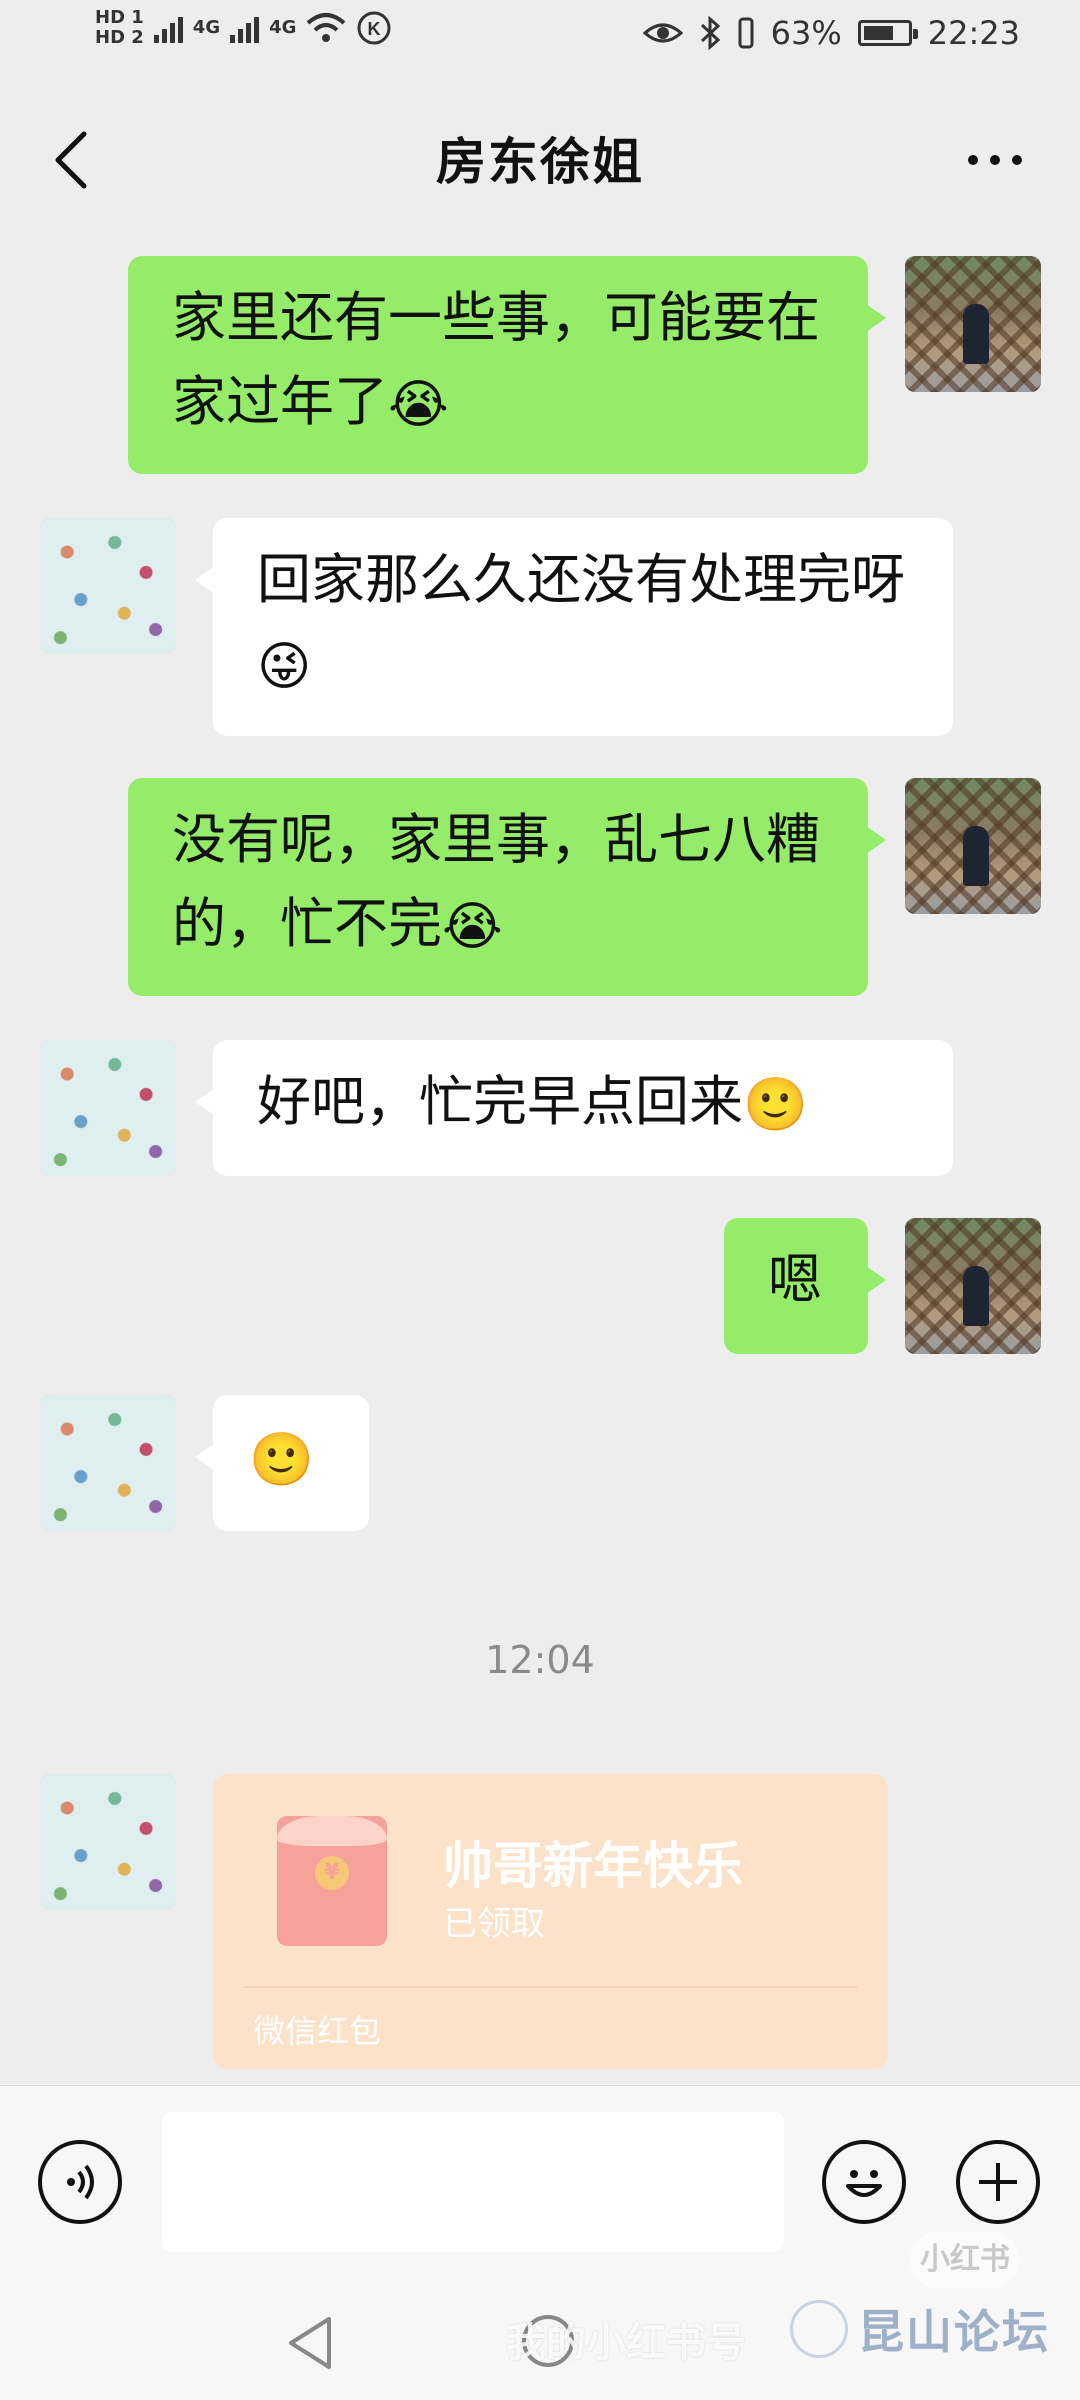  What do you see at coordinates (332, 1873) in the screenshot?
I see `red-packet-coin: ¥` at bounding box center [332, 1873].